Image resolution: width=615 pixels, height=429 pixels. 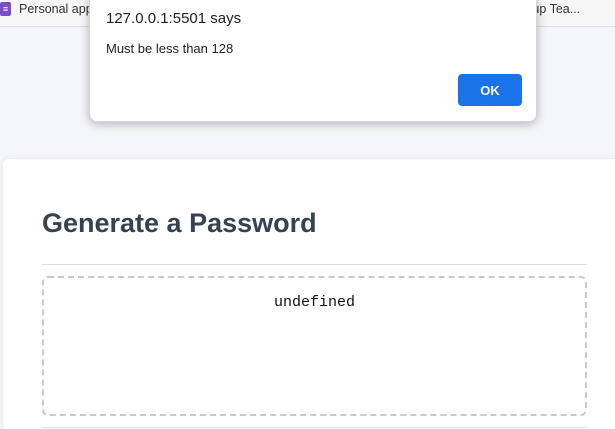 I want to click on bookmark-personal-apps: Personal app, so click(x=56, y=9).